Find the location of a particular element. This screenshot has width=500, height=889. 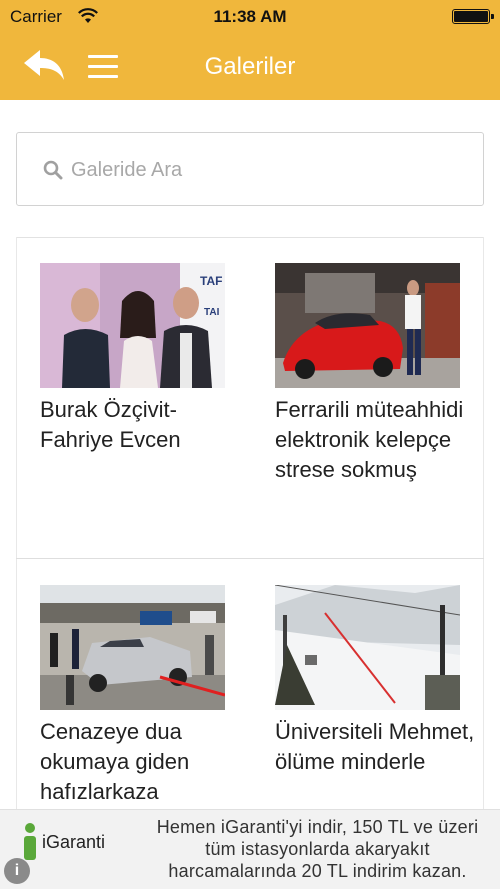

status-time: 11:38 AM is located at coordinates (250, 16).